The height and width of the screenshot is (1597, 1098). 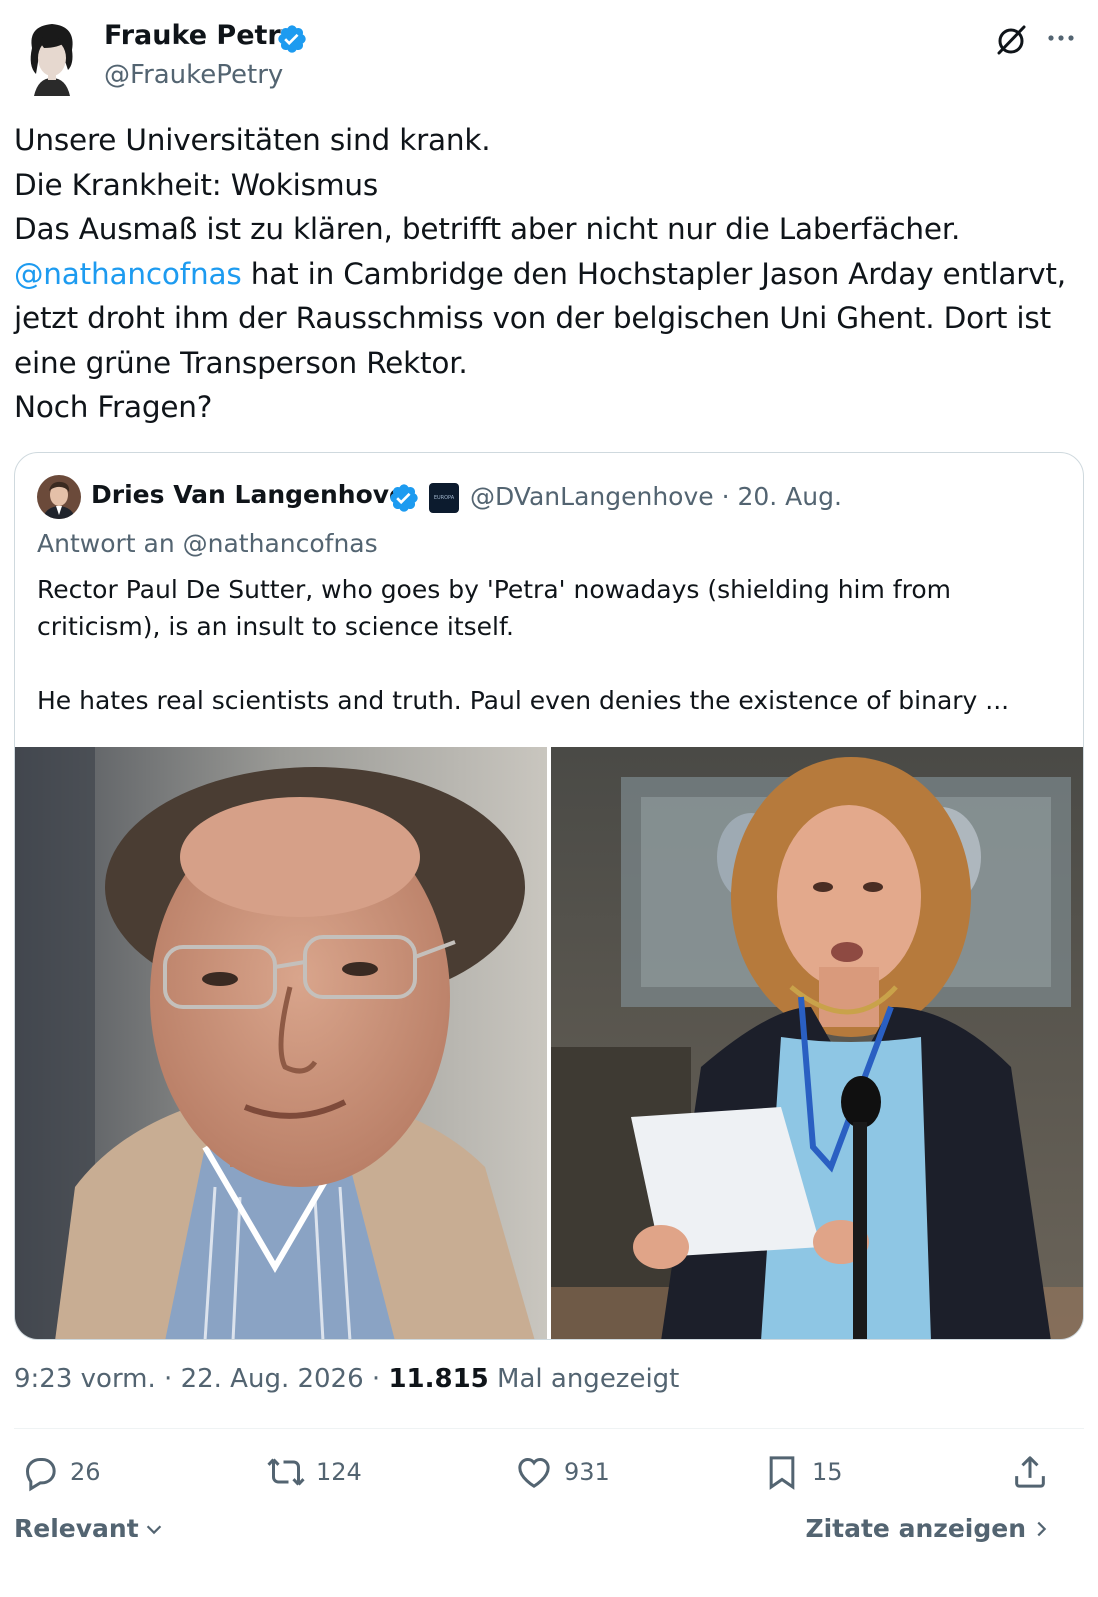 What do you see at coordinates (782, 1473) in the screenshot?
I see `bookmark-icon` at bounding box center [782, 1473].